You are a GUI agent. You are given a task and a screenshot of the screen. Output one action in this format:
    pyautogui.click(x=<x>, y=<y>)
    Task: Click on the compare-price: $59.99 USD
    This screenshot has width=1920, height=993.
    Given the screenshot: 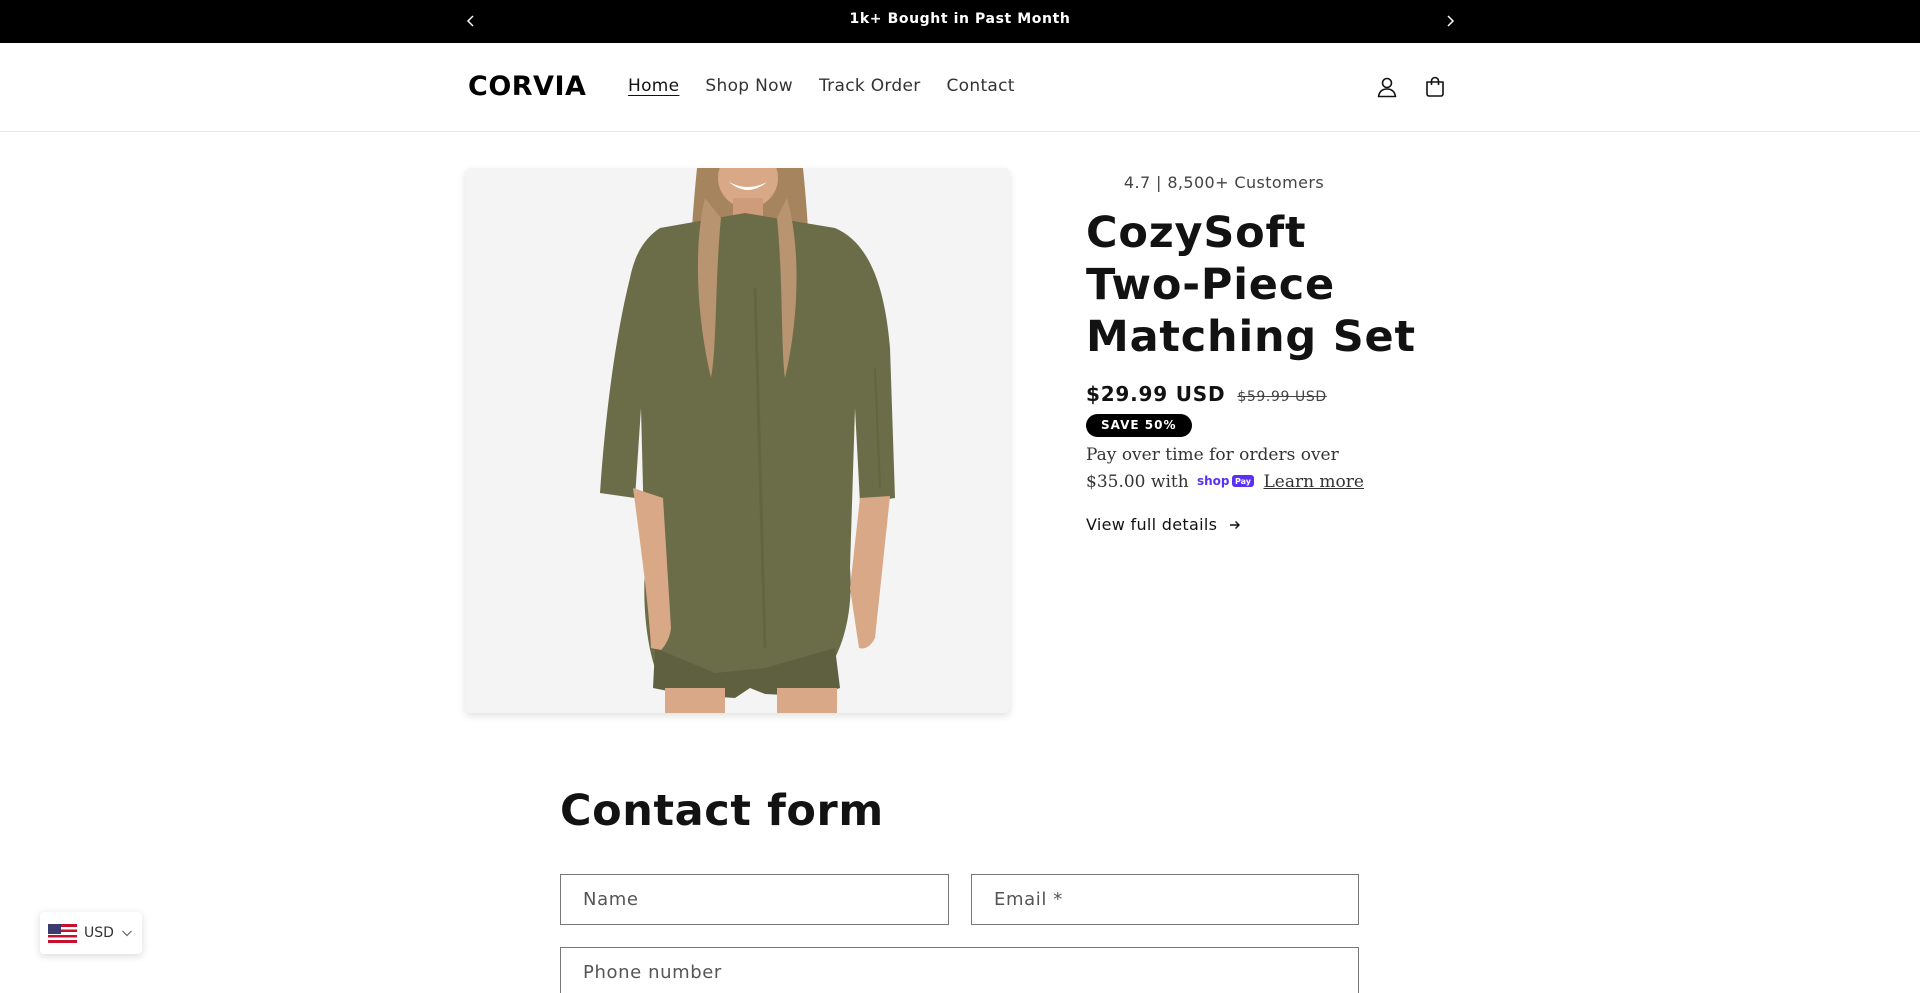 What is the action you would take?
    pyautogui.click(x=1282, y=397)
    